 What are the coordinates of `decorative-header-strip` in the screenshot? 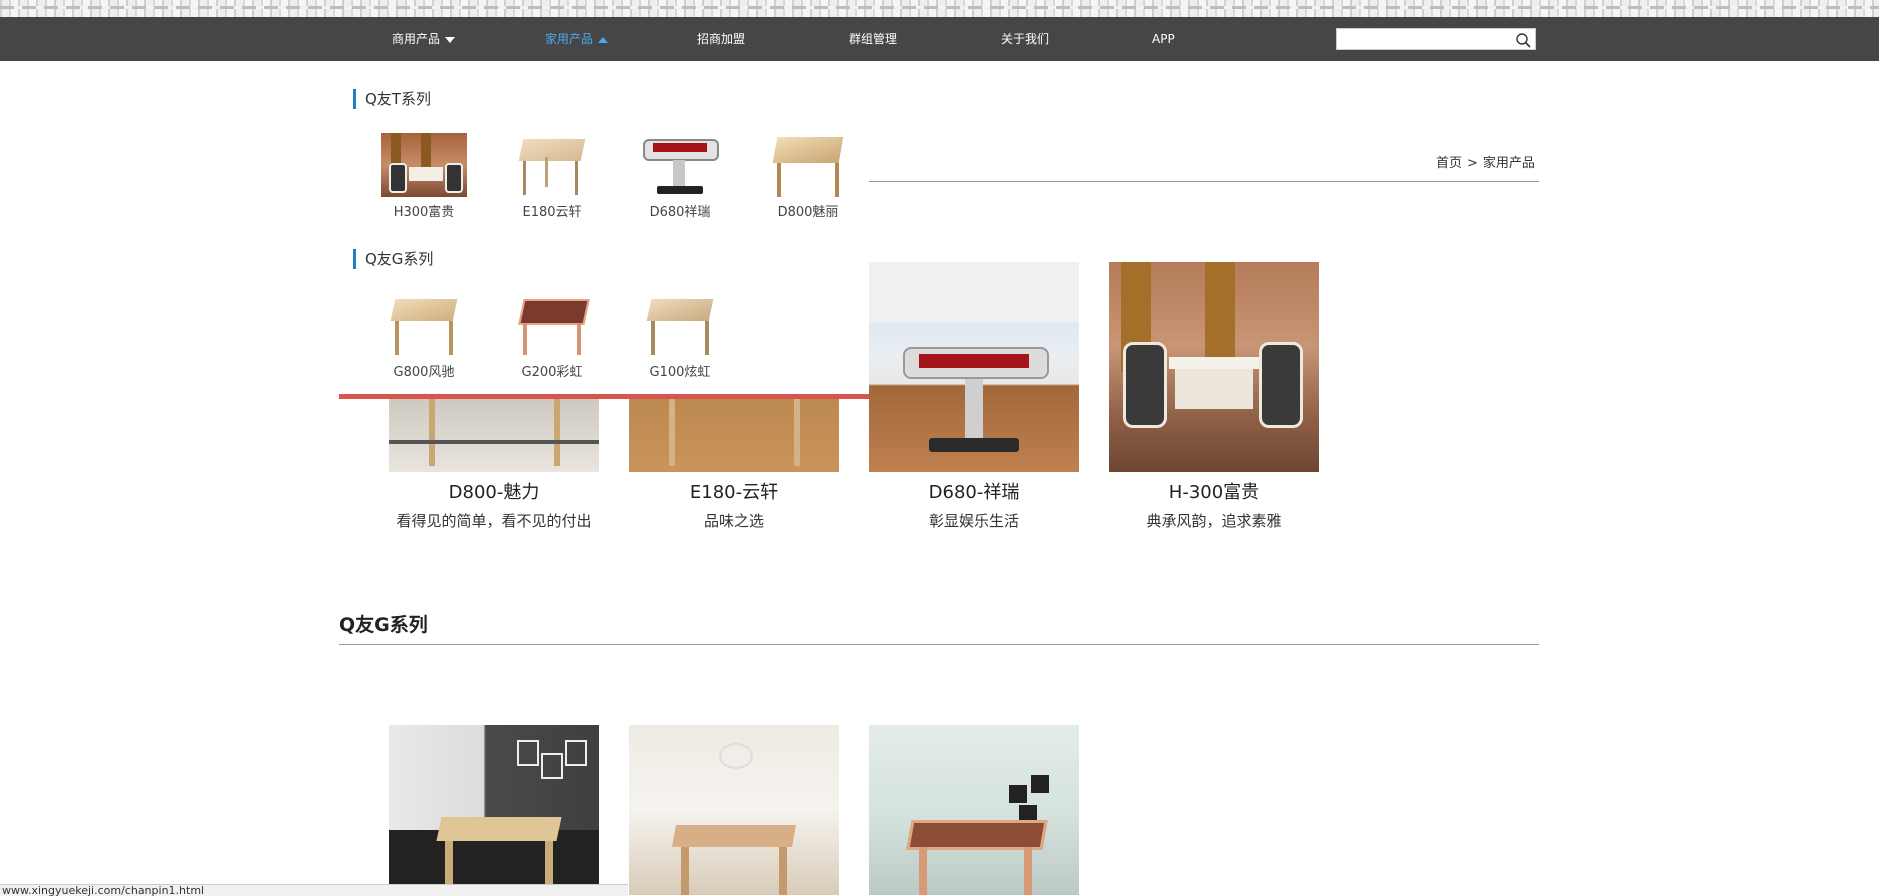 It's located at (939, 8).